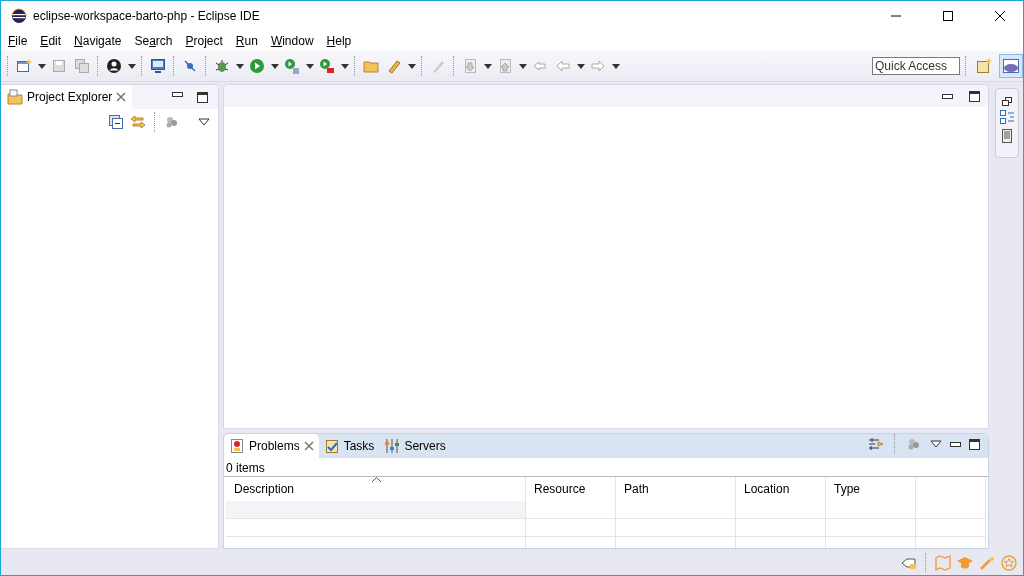 Image resolution: width=1024 pixels, height=576 pixels. Describe the element at coordinates (916, 66) in the screenshot. I see `quick-access-field: Quick Access` at that location.